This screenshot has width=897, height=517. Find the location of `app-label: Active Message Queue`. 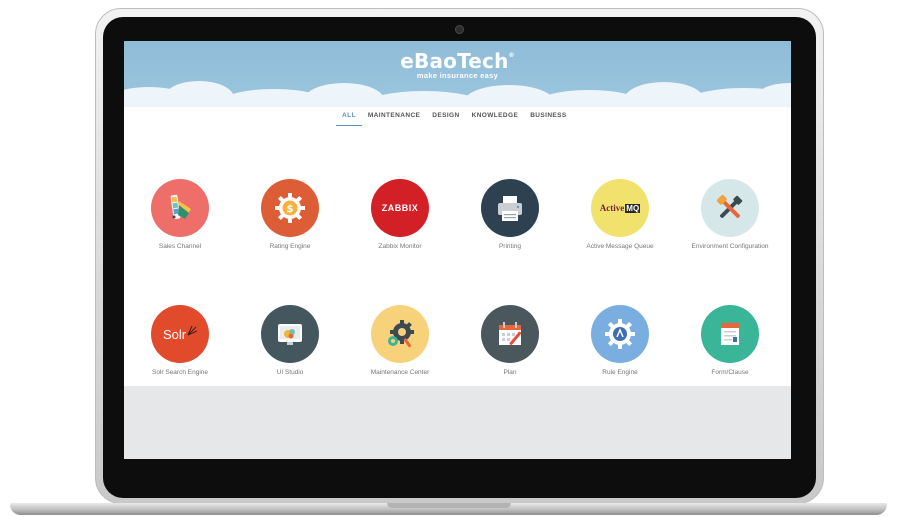

app-label: Active Message Queue is located at coordinates (620, 246).